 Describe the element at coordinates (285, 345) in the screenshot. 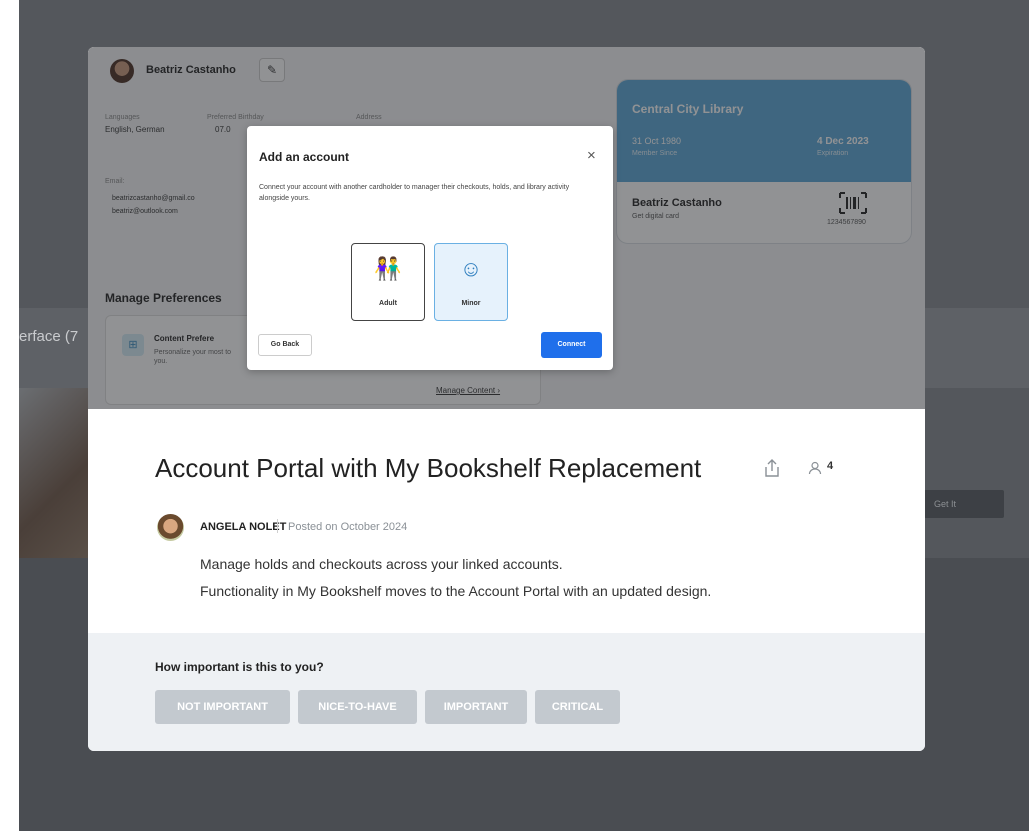

I see `go-back-button: Go Back` at that location.